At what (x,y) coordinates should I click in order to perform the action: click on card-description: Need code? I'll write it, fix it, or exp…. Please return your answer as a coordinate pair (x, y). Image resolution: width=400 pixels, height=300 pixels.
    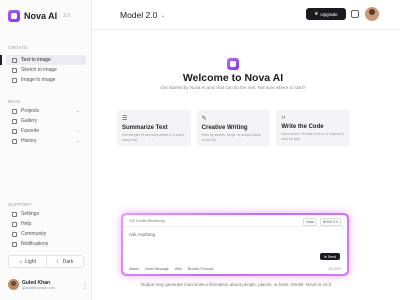
    Looking at the image, I should click on (312, 136).